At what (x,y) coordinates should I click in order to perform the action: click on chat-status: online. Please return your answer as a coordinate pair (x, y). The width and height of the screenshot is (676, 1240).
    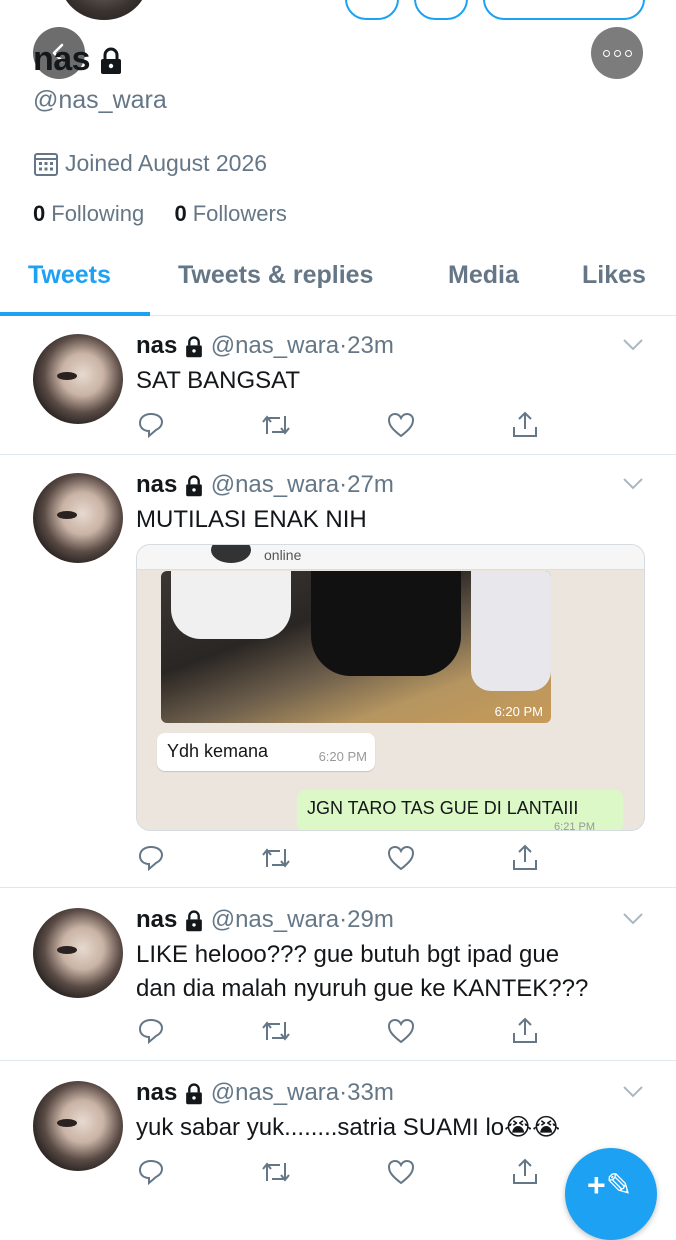
    Looking at the image, I should click on (283, 555).